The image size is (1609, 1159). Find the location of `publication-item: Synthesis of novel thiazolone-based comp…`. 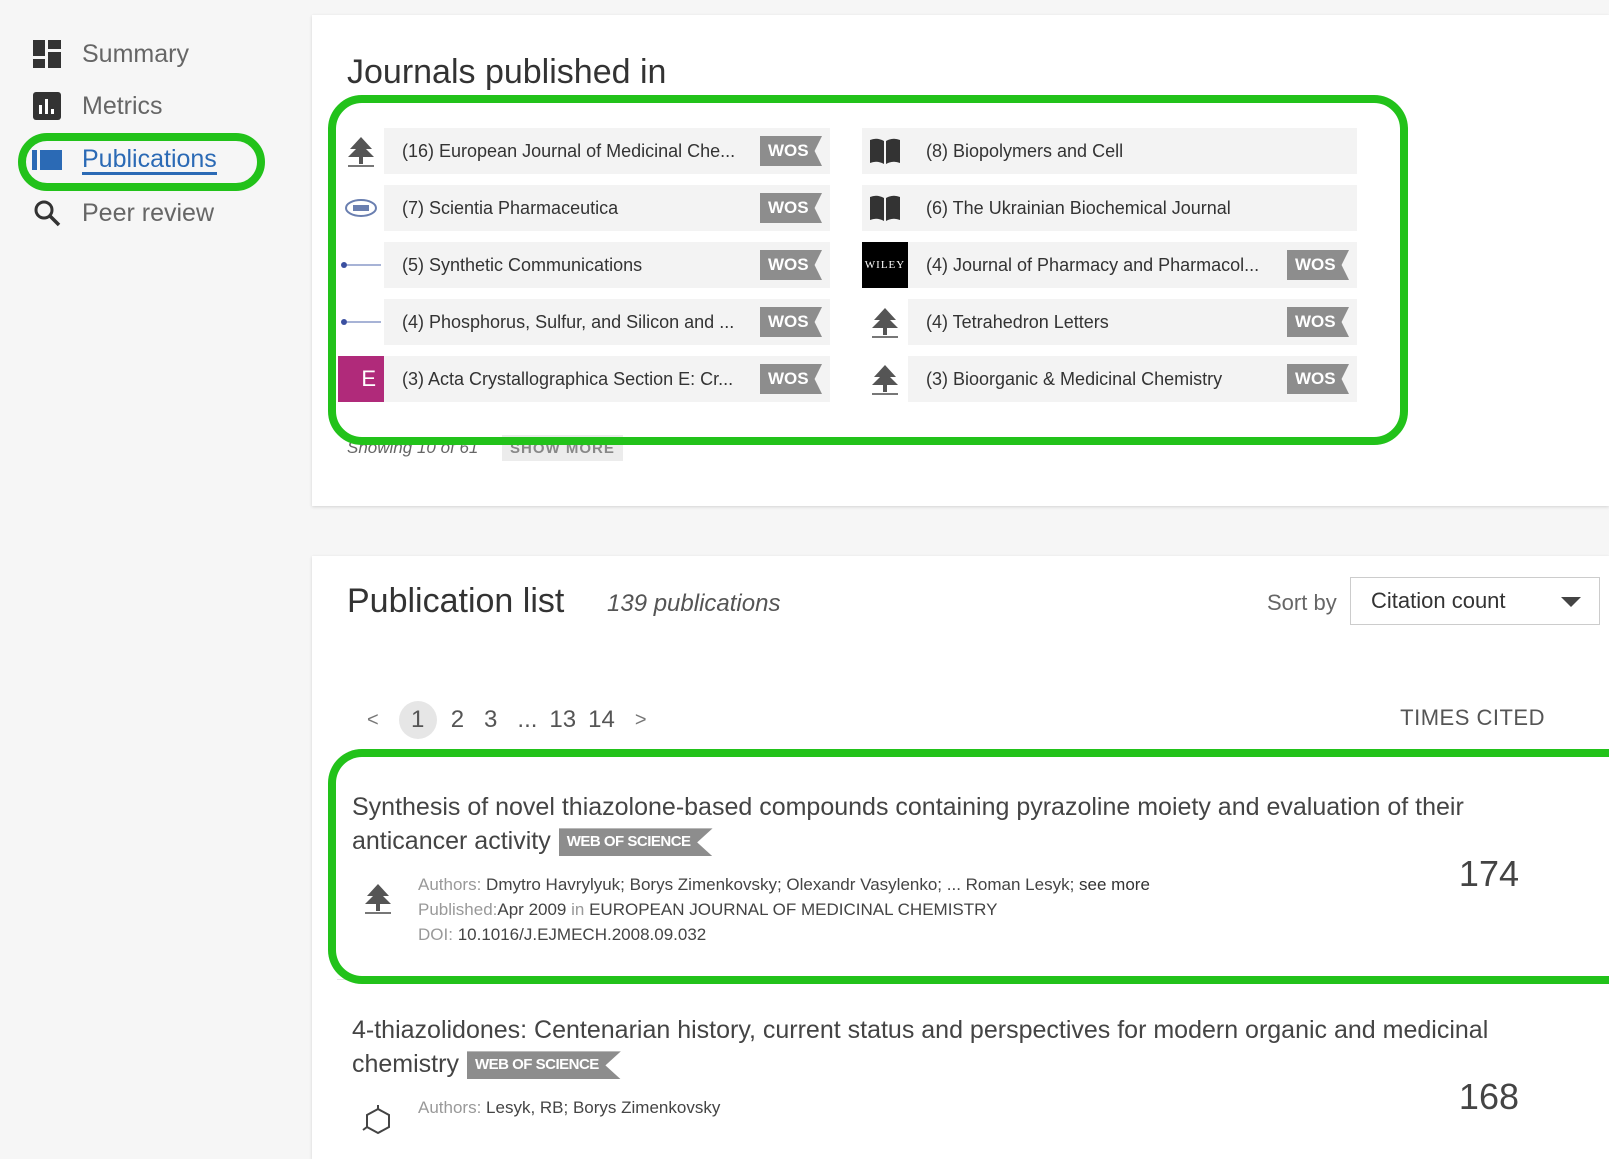

publication-item: Synthesis of novel thiazolone-based comp… is located at coordinates (952, 868).